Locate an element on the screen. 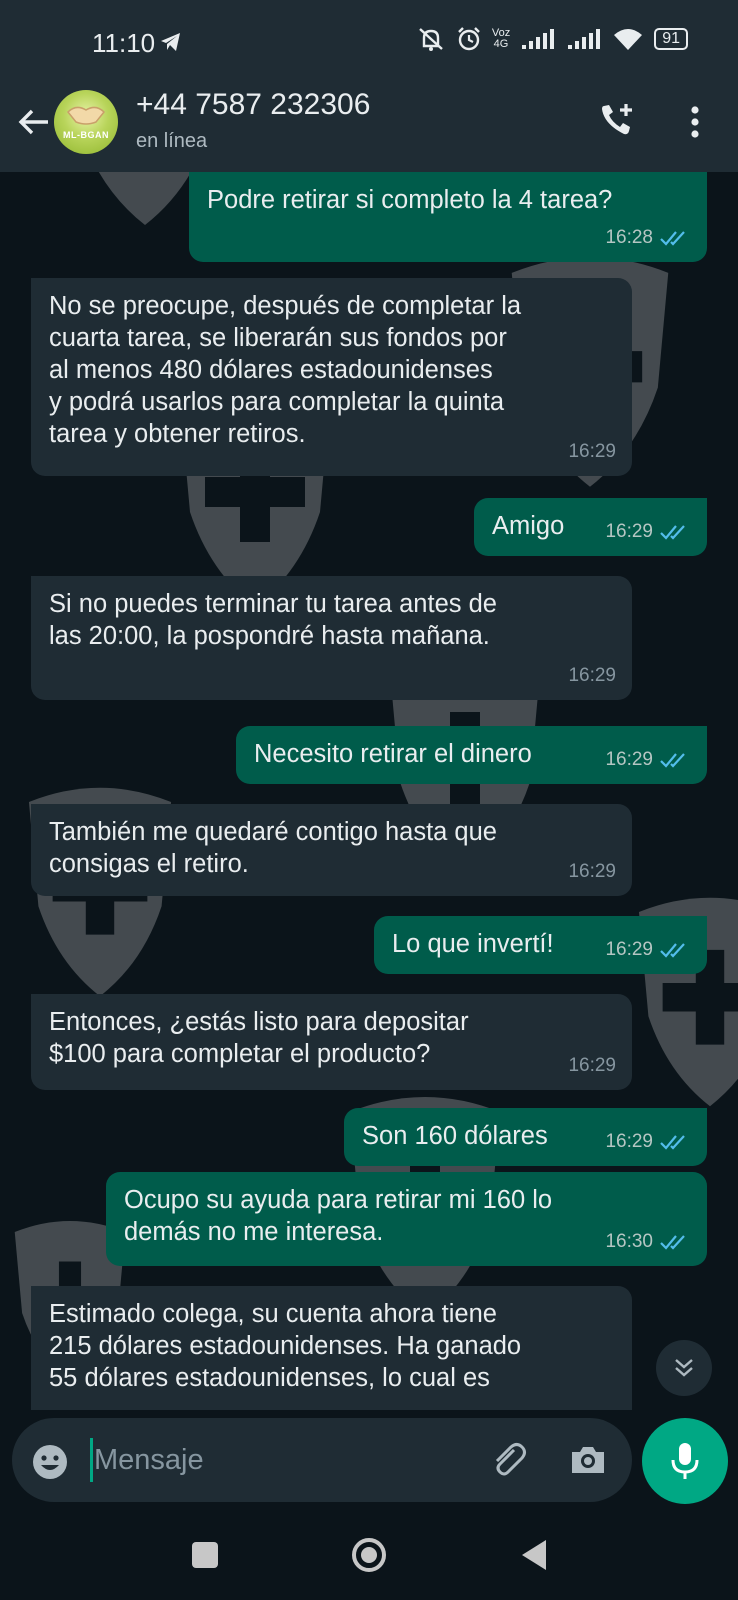 The image size is (738, 1600). message-input-bar is located at coordinates (322, 1460).